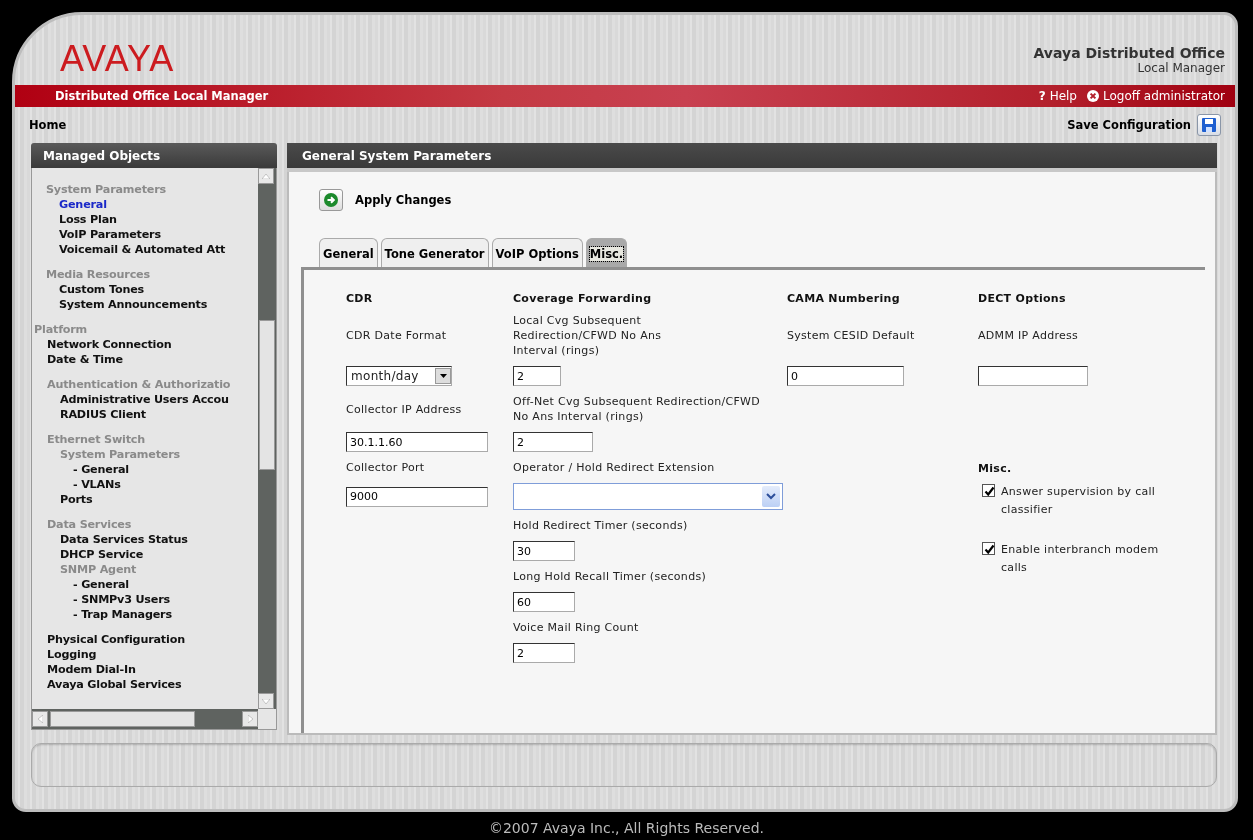  What do you see at coordinates (120, 304) in the screenshot?
I see `nav-link: System Announcements` at bounding box center [120, 304].